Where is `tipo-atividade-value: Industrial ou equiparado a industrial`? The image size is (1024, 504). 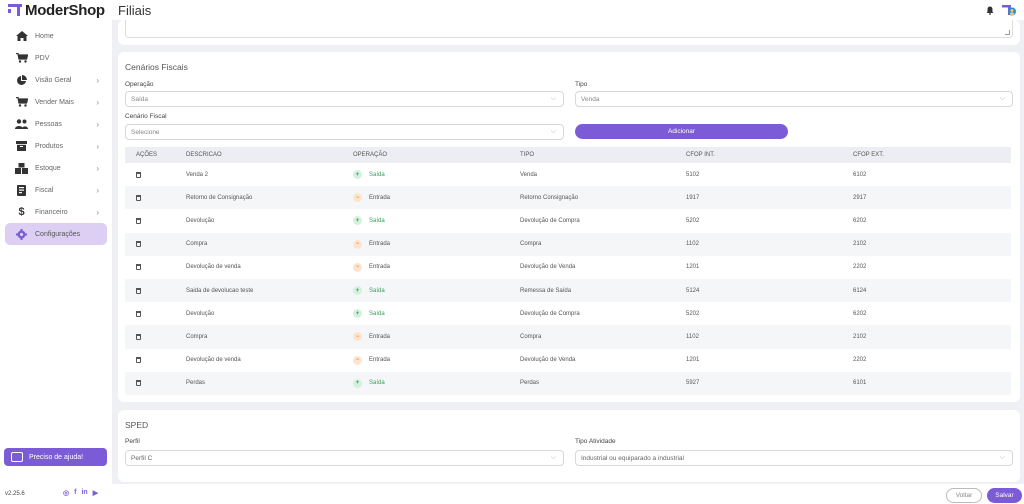
tipo-atividade-value: Industrial ou equiparado a industrial is located at coordinates (632, 458).